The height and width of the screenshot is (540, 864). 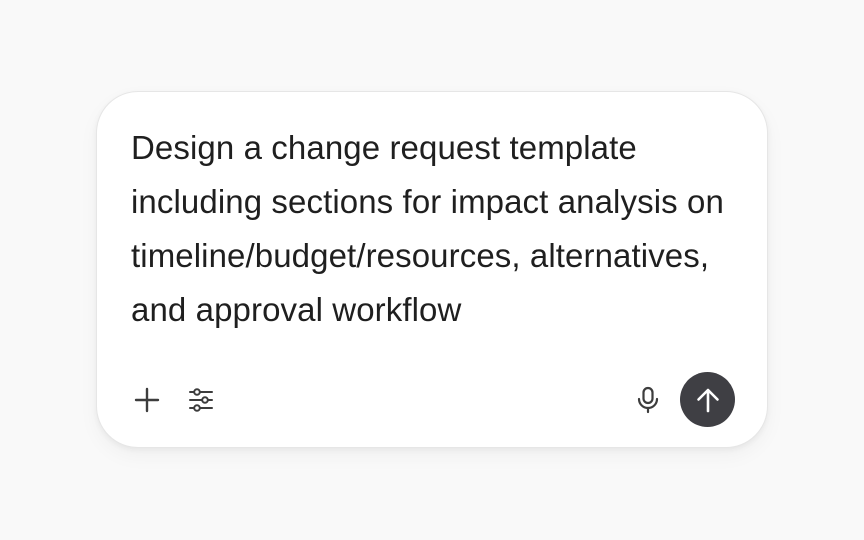 I want to click on voice-input-button, so click(x=648, y=400).